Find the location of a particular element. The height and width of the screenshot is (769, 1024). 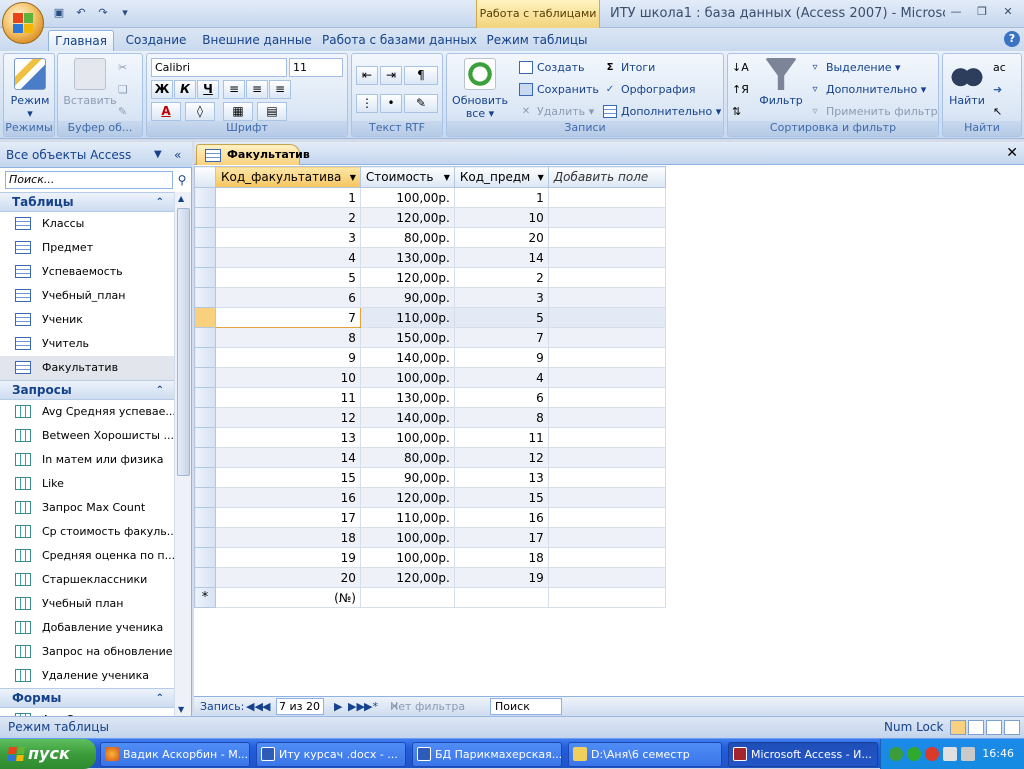

nav-item: Классы is located at coordinates (87, 224).